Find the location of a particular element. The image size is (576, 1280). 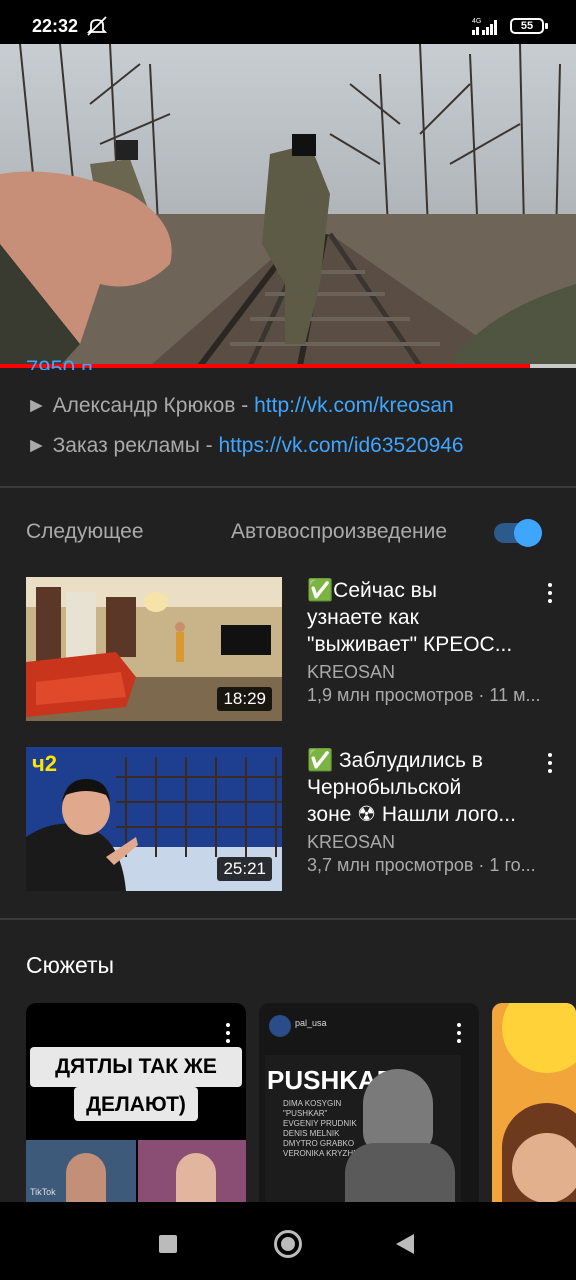

back-button is located at coordinates (405, 1244).